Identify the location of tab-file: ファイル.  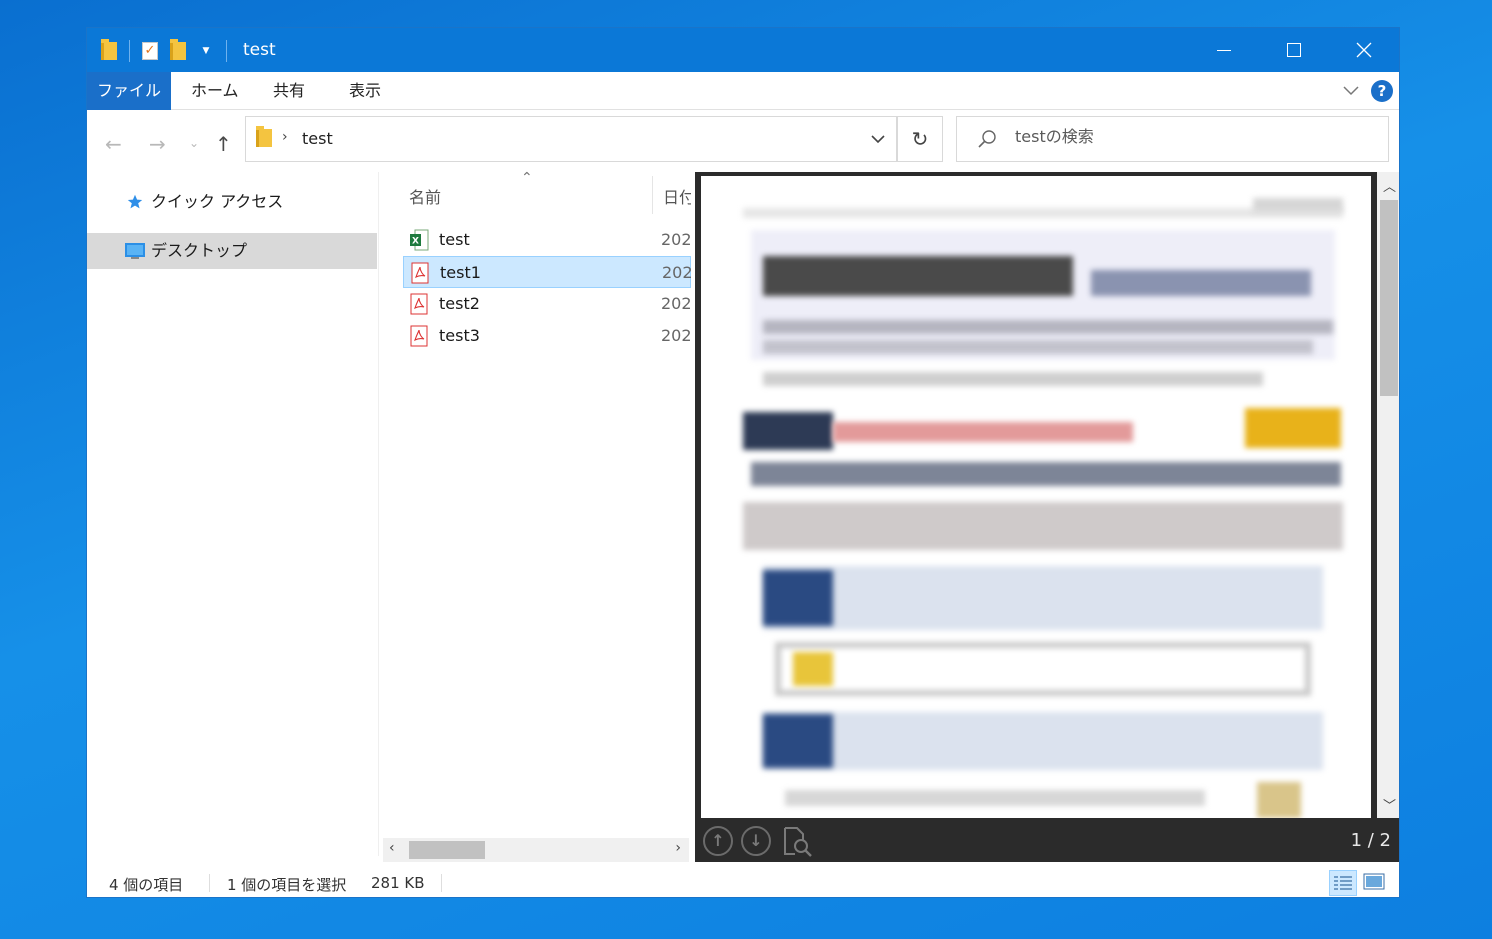
(129, 91).